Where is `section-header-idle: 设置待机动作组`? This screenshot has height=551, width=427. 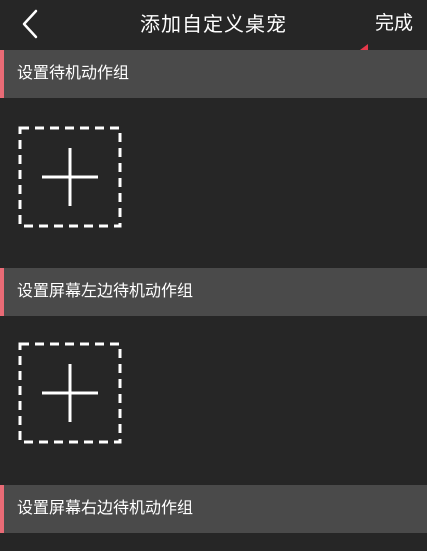
section-header-idle: 设置待机动作组 is located at coordinates (213, 74).